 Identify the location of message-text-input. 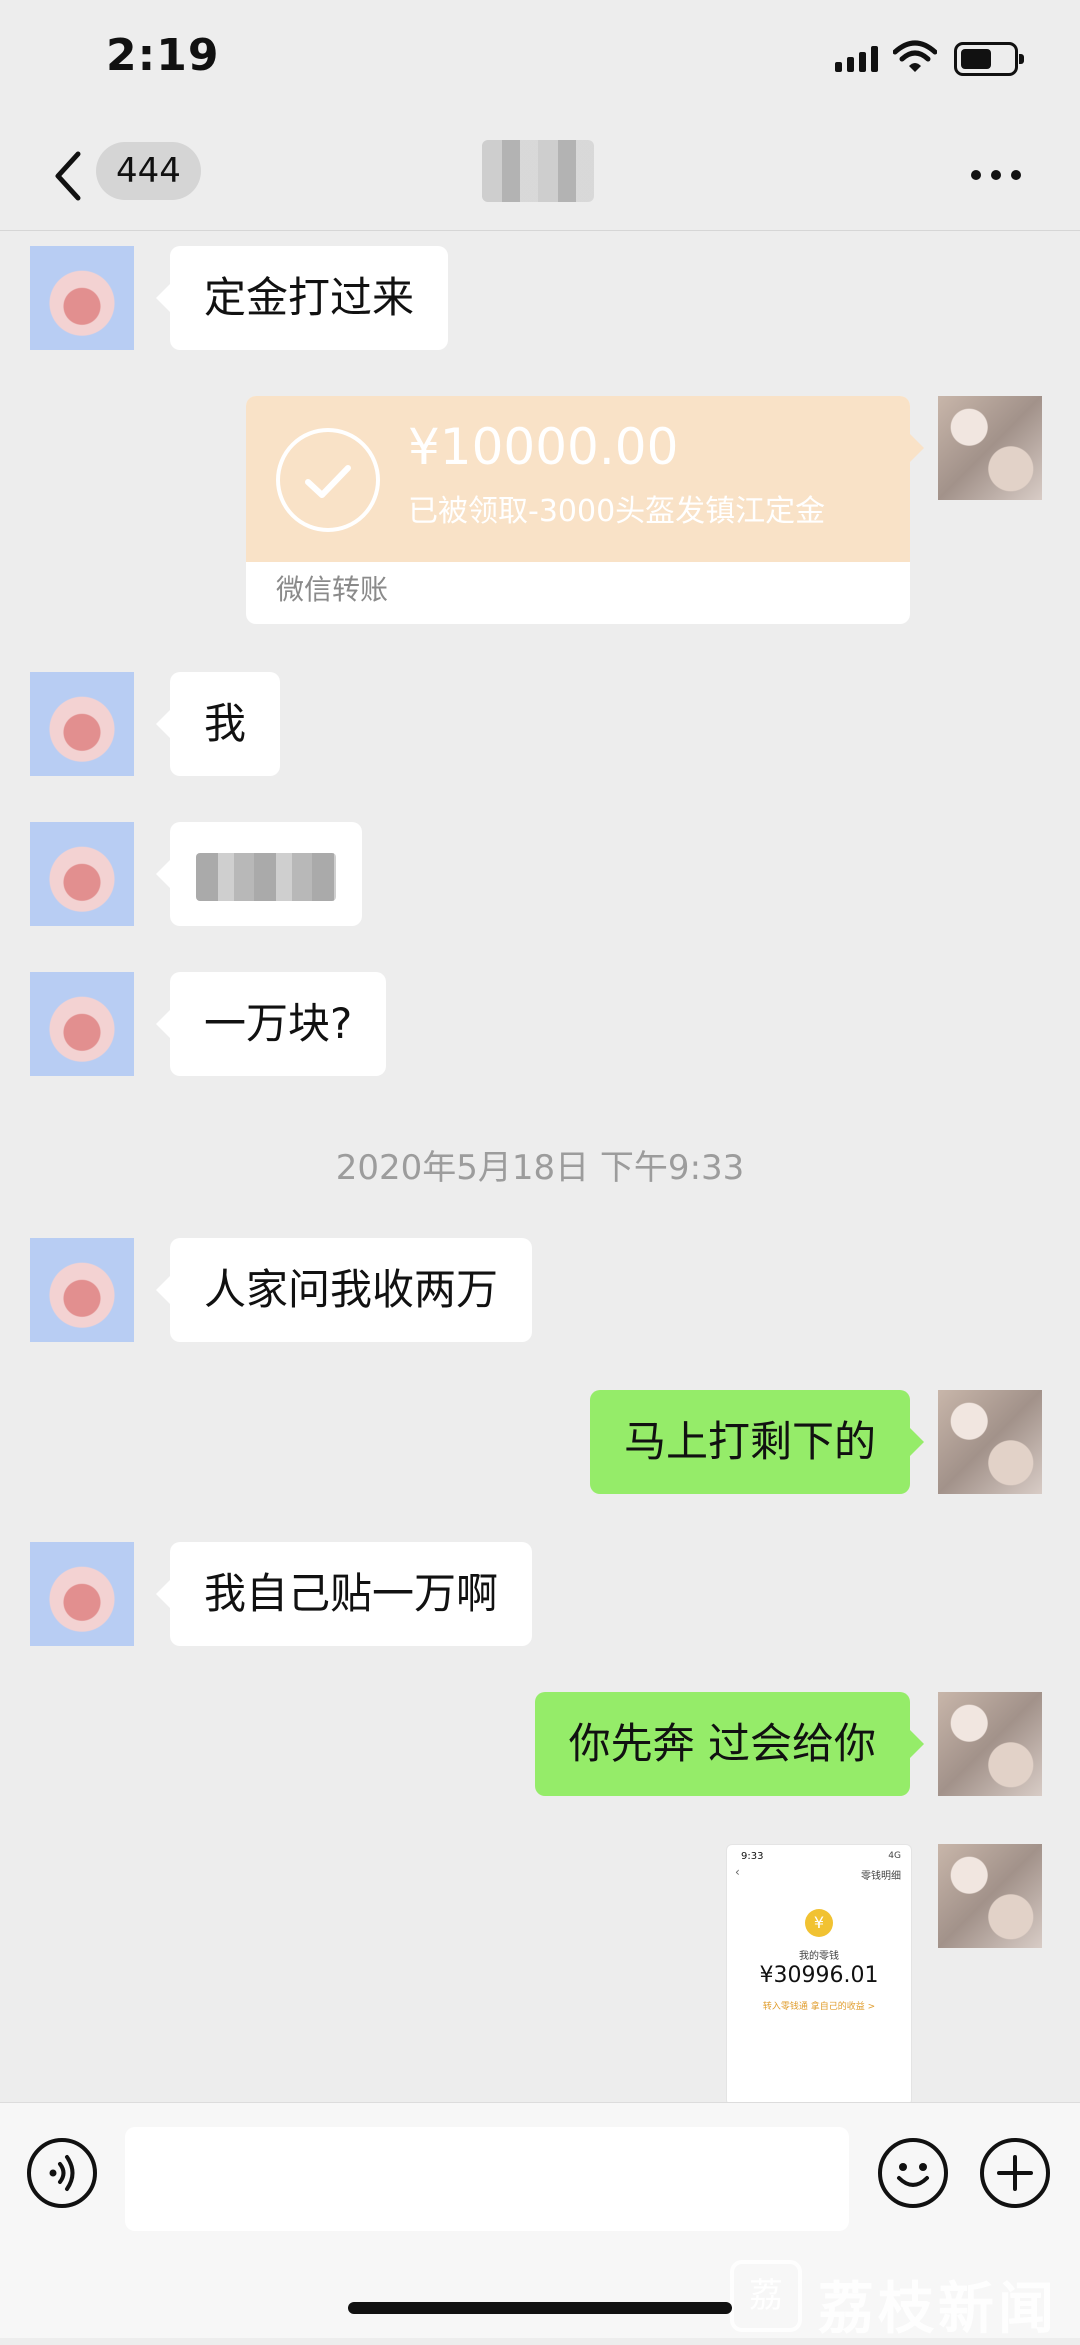
(487, 2179).